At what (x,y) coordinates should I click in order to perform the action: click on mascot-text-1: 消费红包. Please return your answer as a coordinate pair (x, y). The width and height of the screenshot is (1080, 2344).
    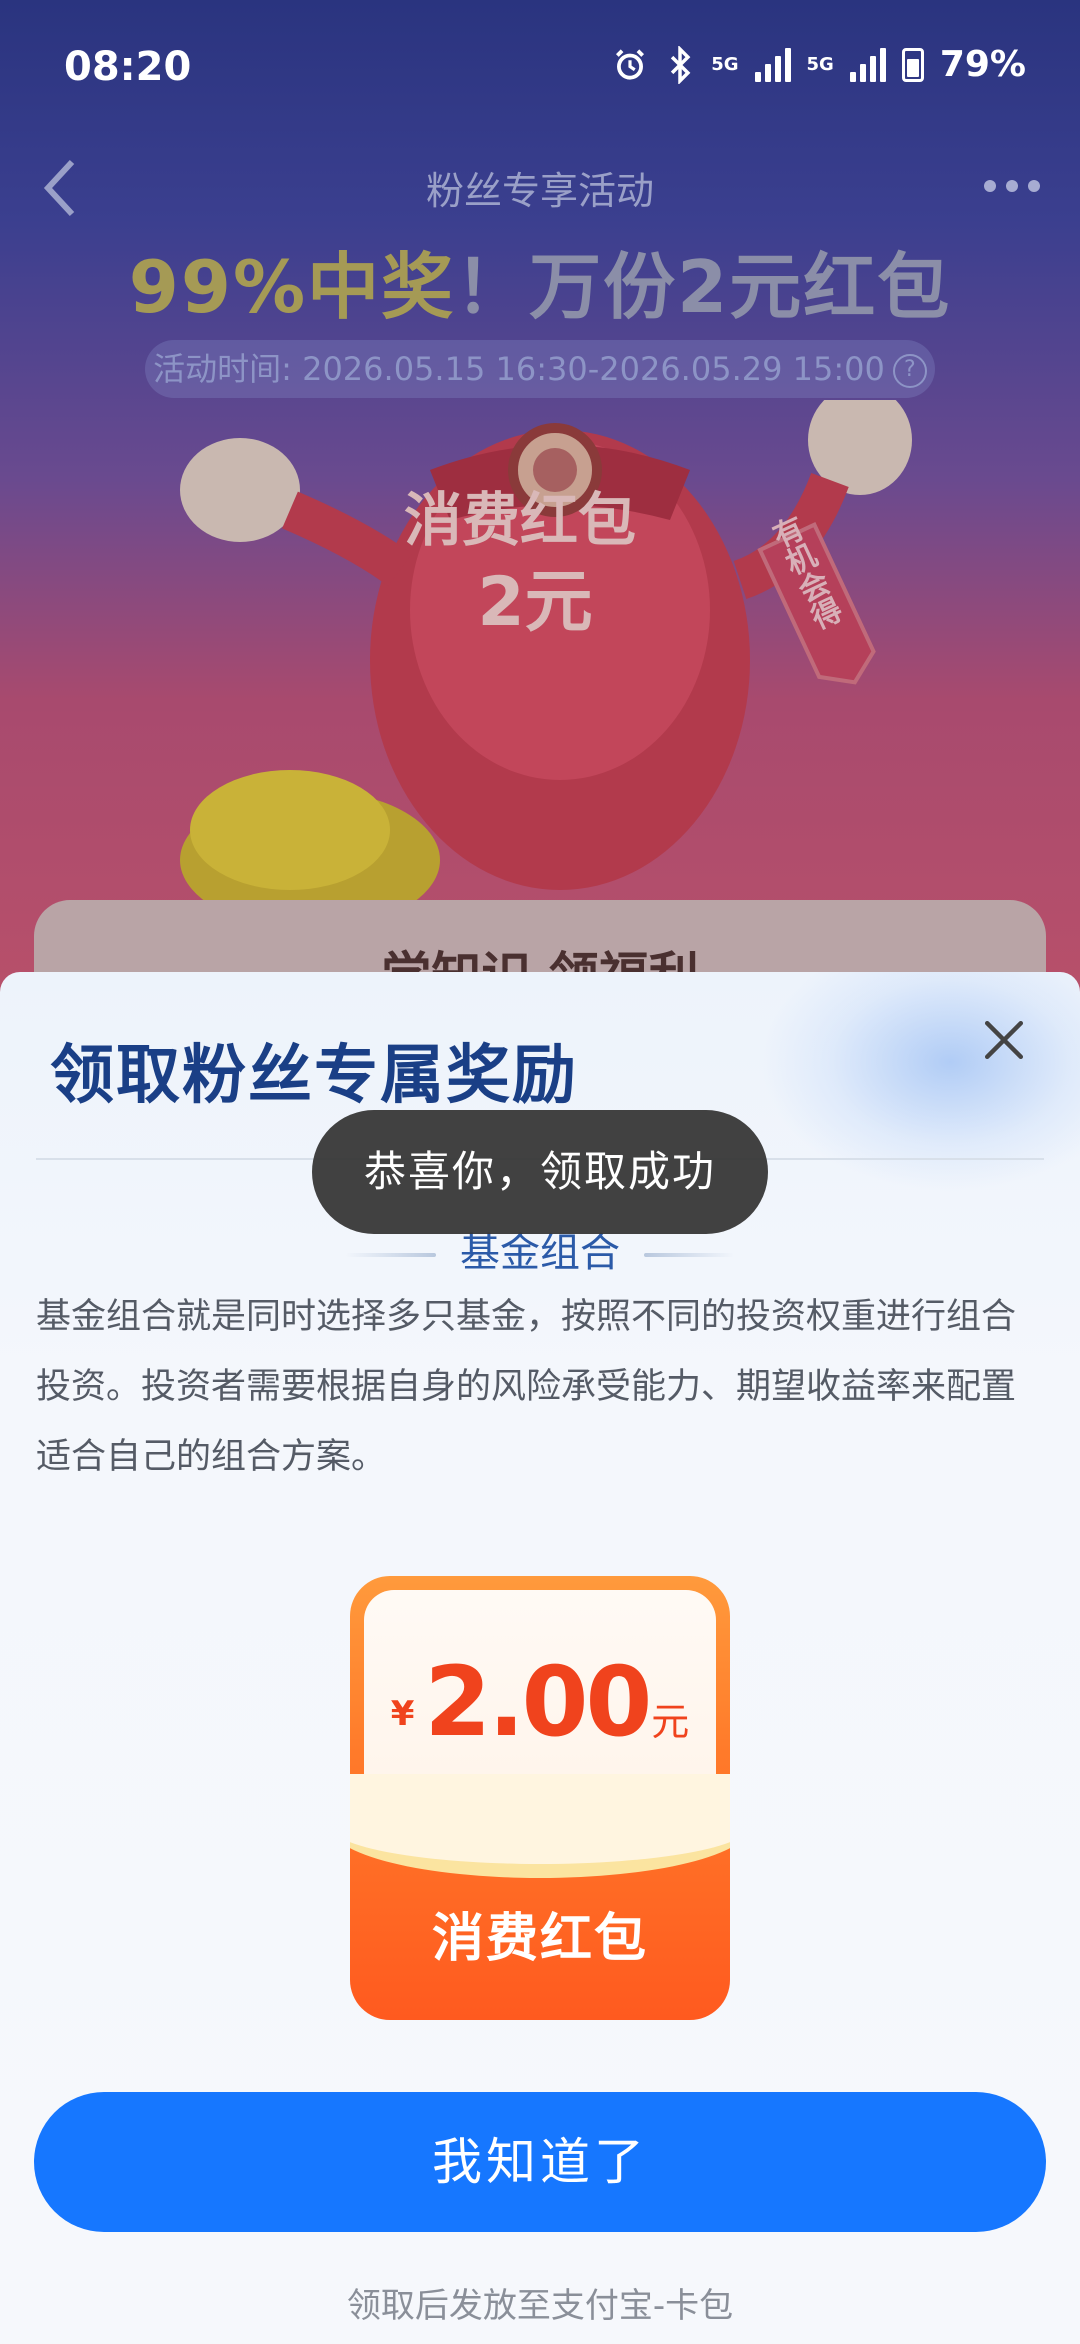
    Looking at the image, I should click on (520, 520).